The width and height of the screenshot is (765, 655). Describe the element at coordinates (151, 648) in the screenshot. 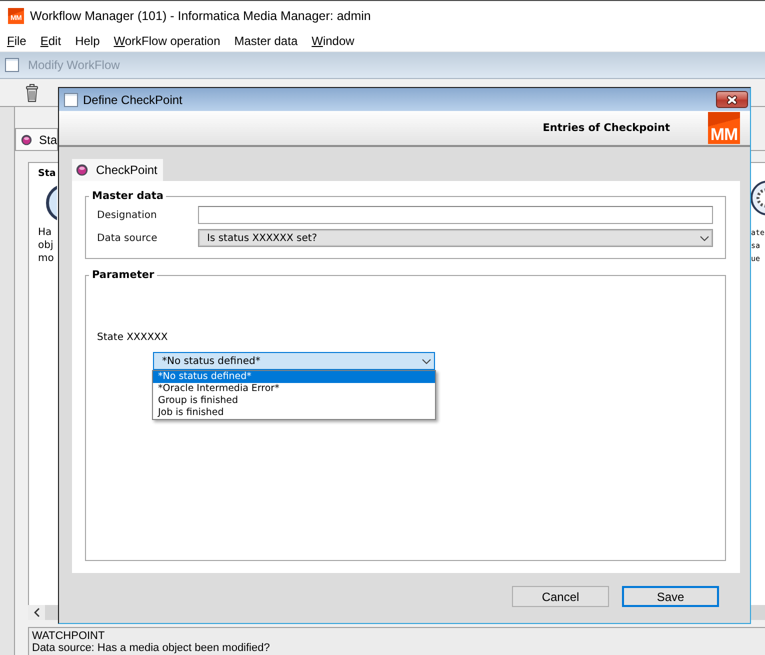

I see `status-text: Data source: Has a media object been modified?` at that location.